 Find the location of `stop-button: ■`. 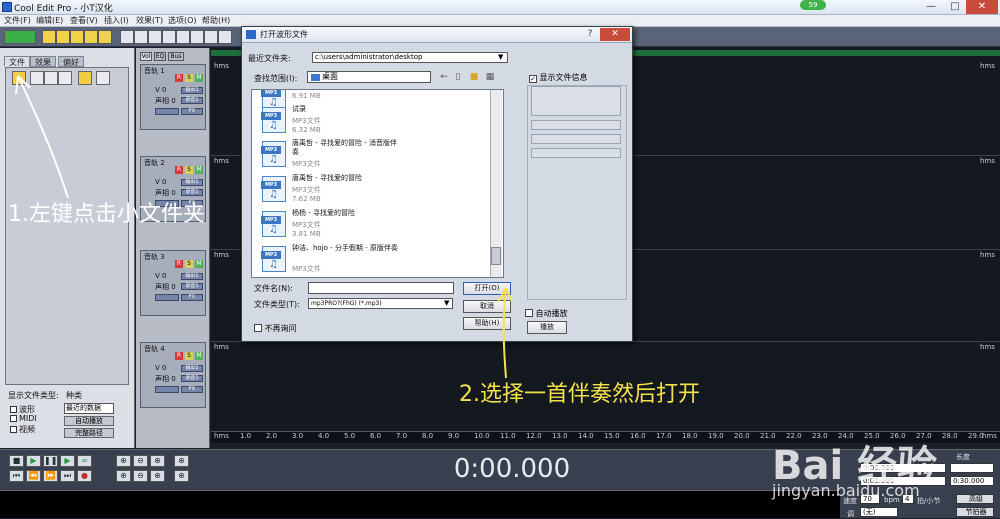

stop-button: ■ is located at coordinates (16, 461).